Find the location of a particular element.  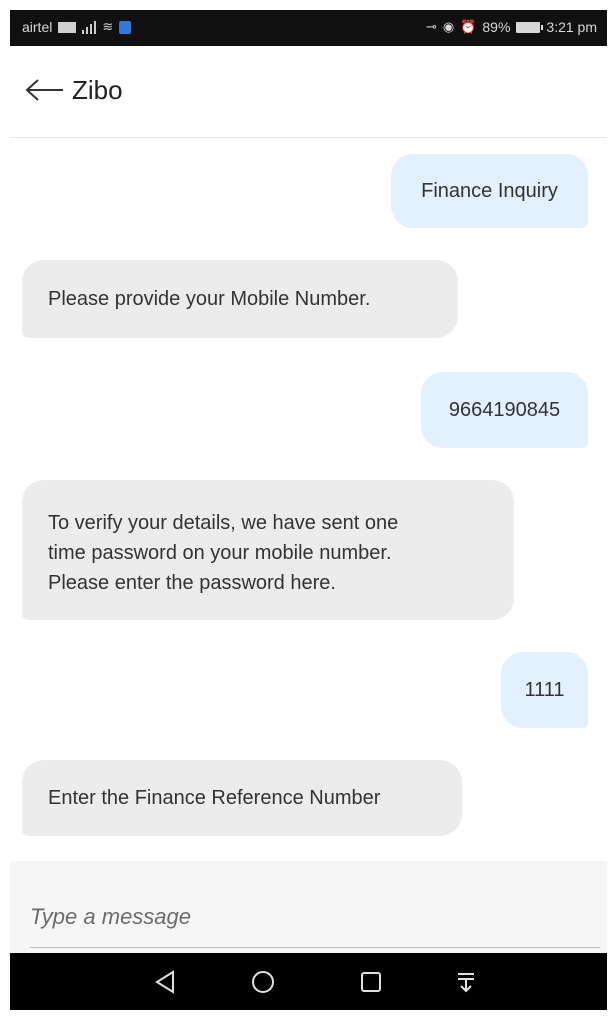

signal-icon is located at coordinates (89, 27).